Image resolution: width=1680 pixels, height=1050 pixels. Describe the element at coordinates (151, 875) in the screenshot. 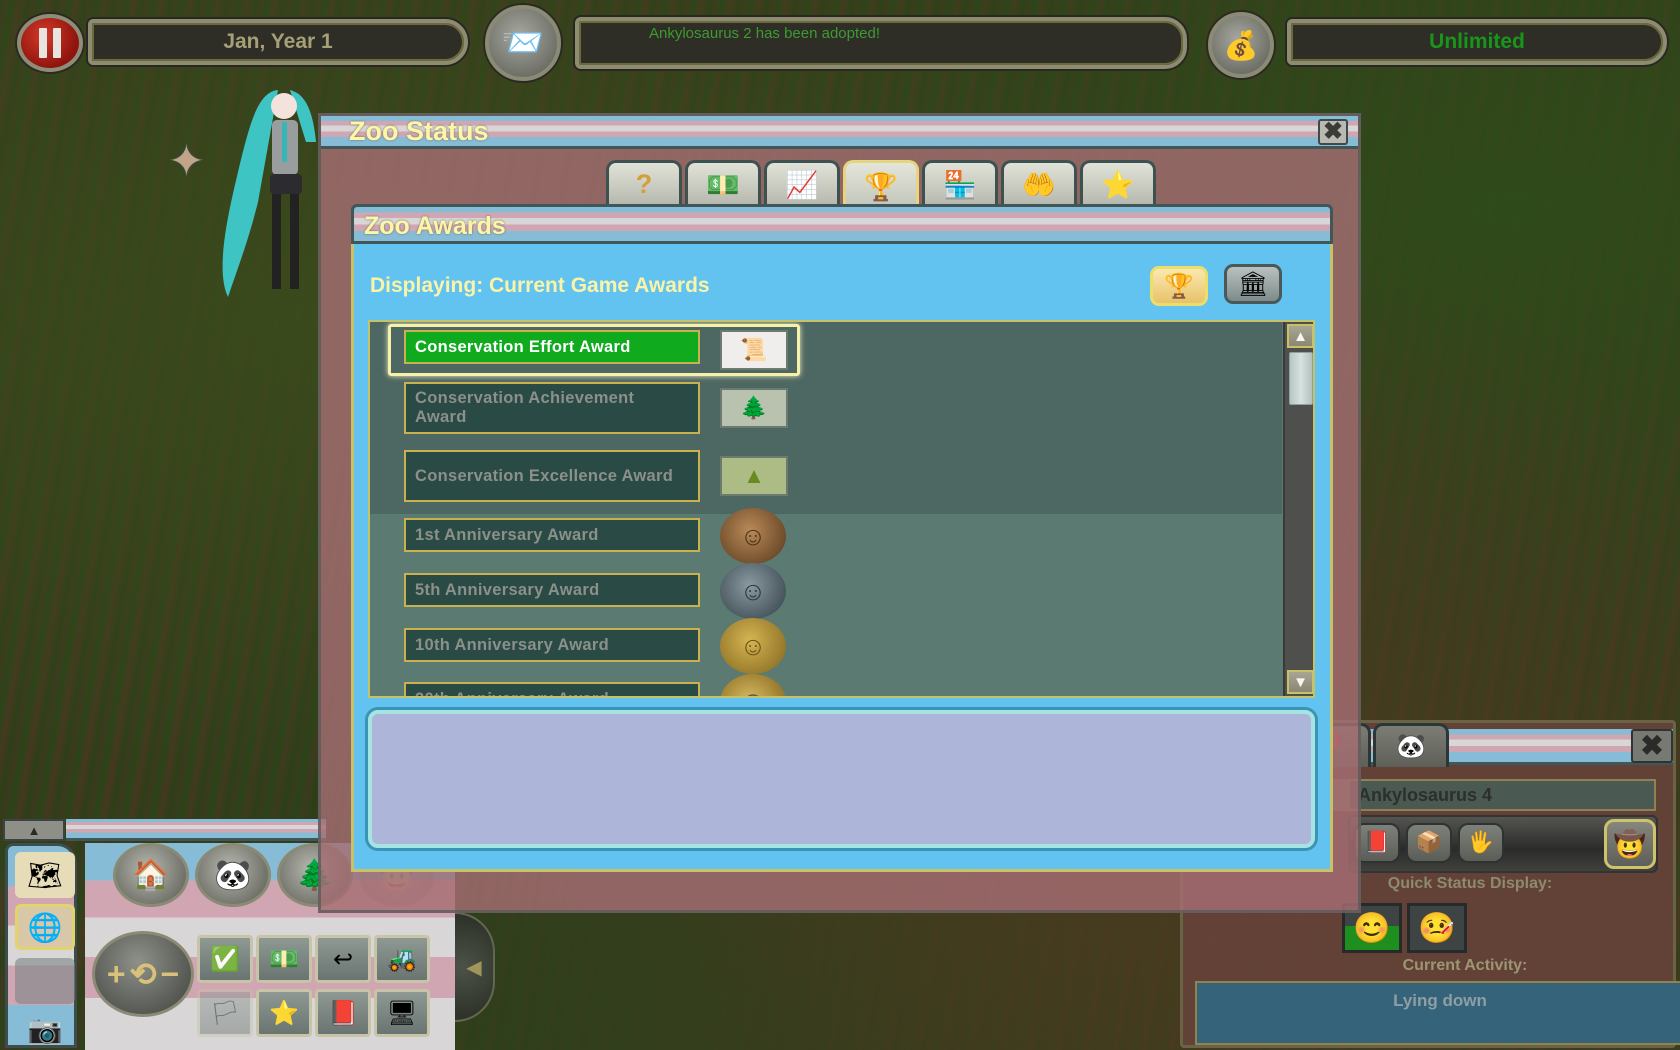

I see `shops-icon: 🏠` at that location.